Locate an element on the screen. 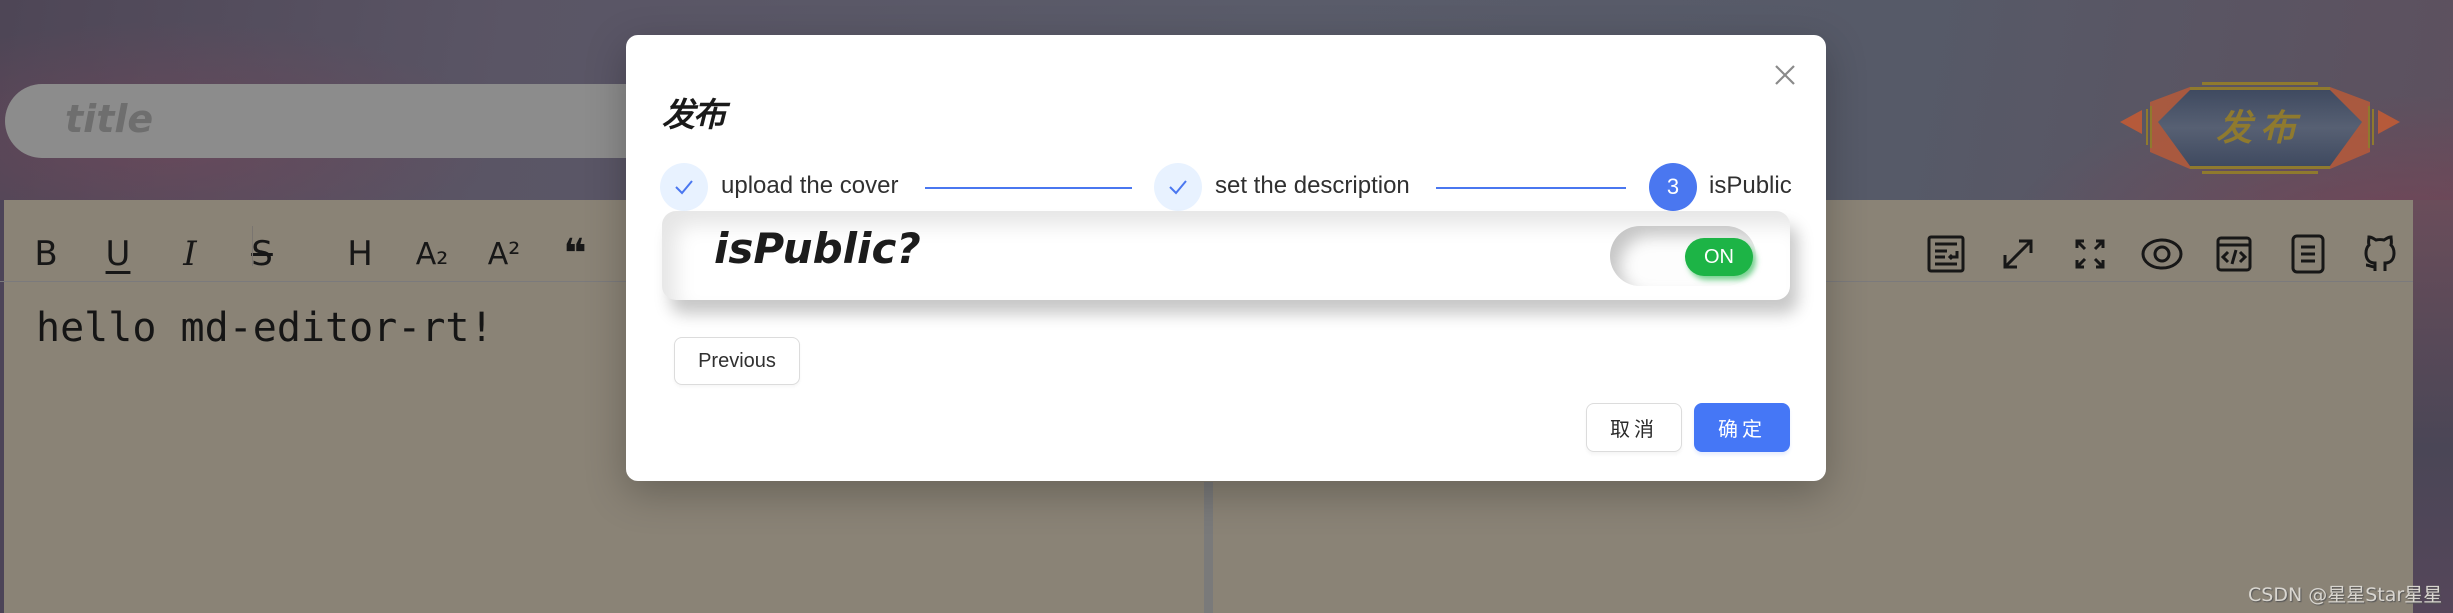 This screenshot has width=2453, height=613. toolbar-divider is located at coordinates (252, 246).